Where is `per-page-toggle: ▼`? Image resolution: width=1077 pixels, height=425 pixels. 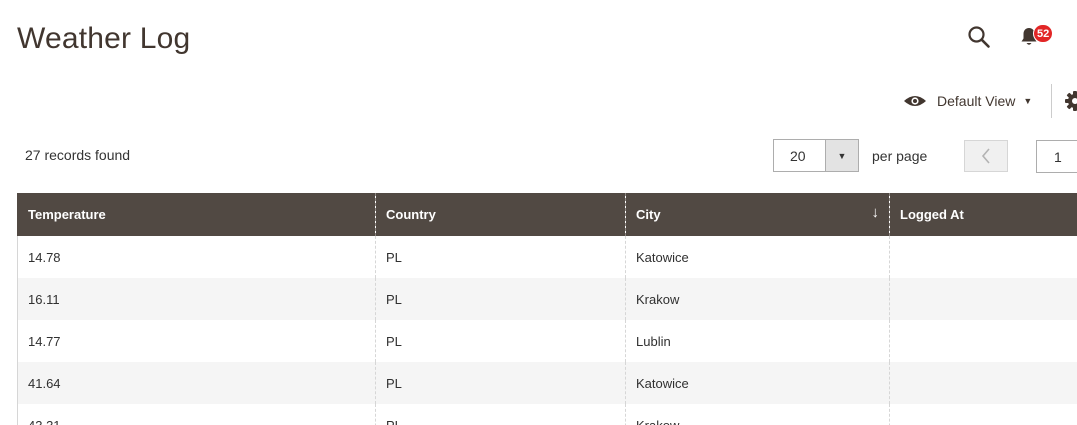 per-page-toggle: ▼ is located at coordinates (841, 155).